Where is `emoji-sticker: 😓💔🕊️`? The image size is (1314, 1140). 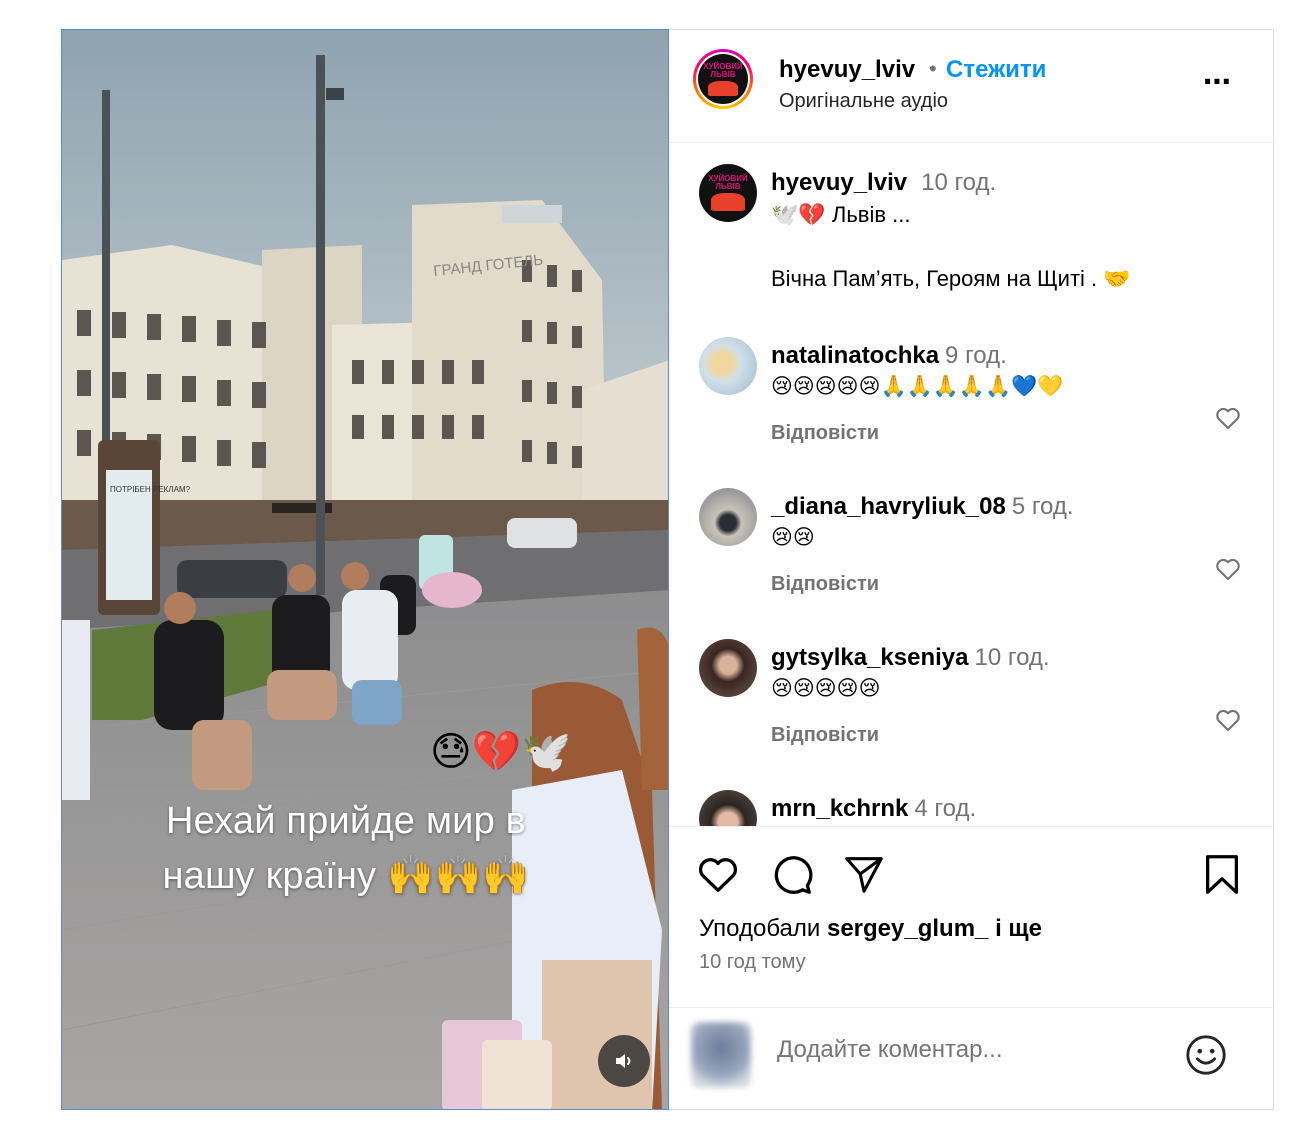 emoji-sticker: 😓💔🕊️ is located at coordinates (501, 752).